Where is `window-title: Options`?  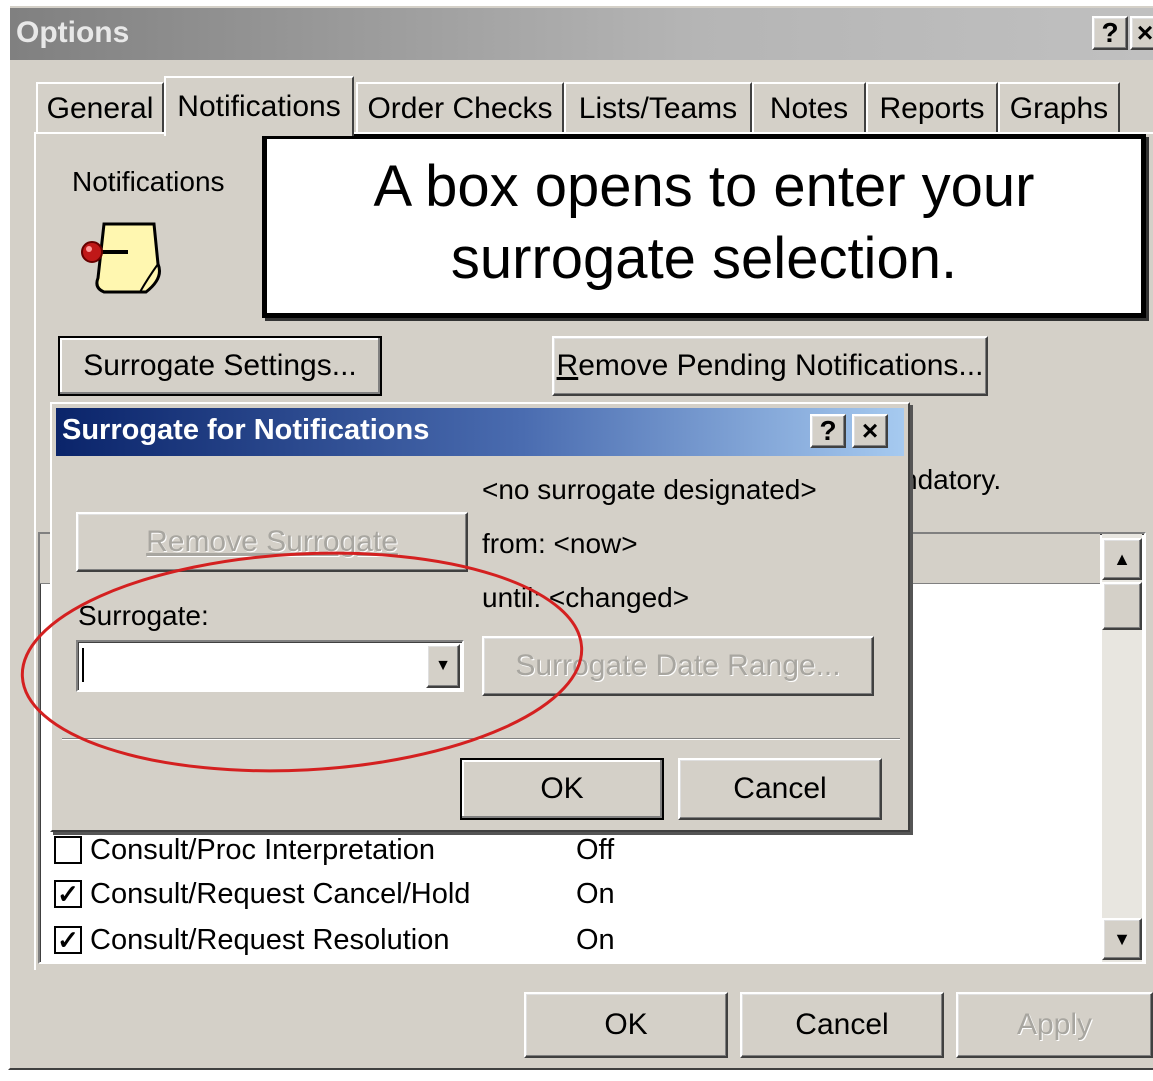
window-title: Options is located at coordinates (73, 32).